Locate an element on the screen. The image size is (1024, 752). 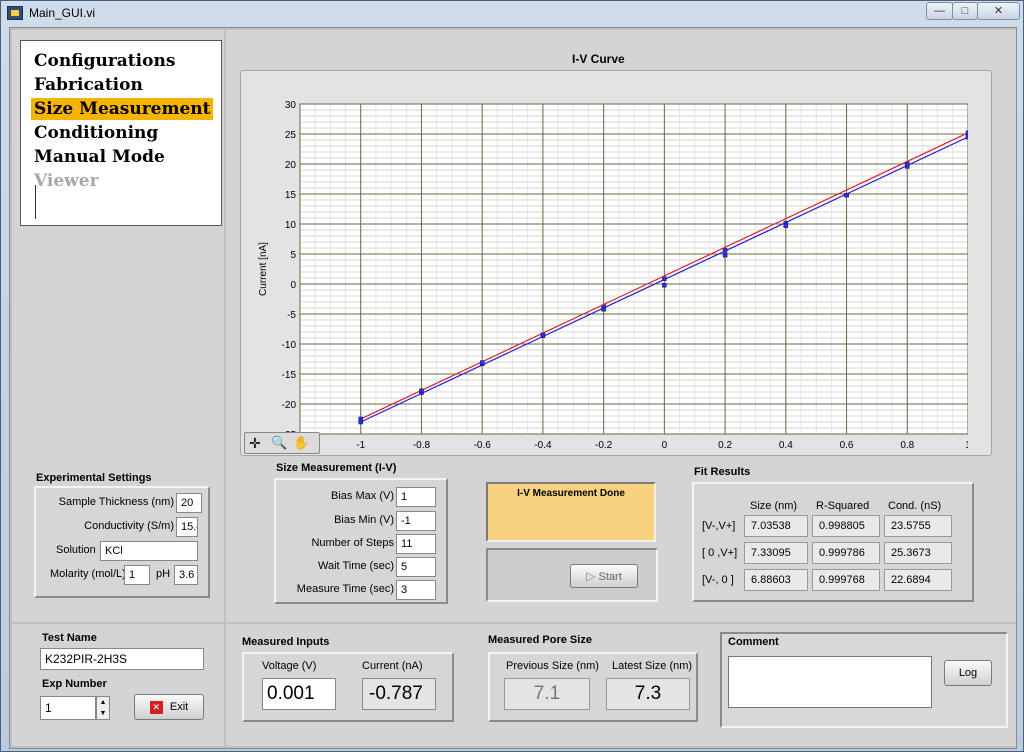
x-tick-label: 0.2 is located at coordinates (725, 444).